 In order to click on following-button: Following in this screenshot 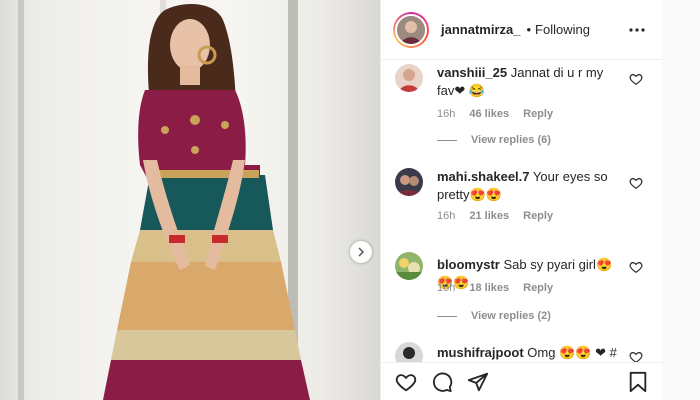, I will do `click(562, 29)`.